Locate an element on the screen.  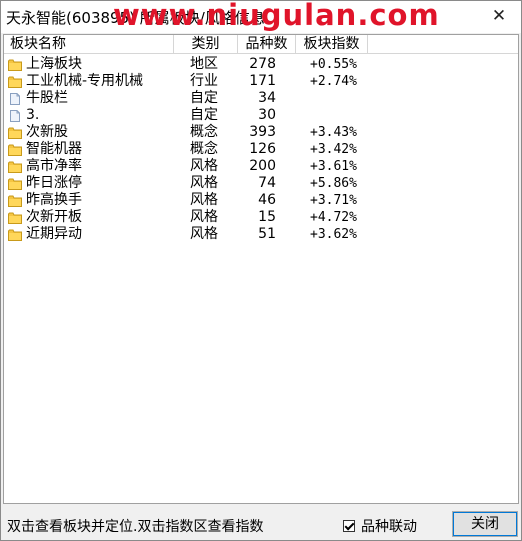
column-header-filler is located at coordinates (443, 44).